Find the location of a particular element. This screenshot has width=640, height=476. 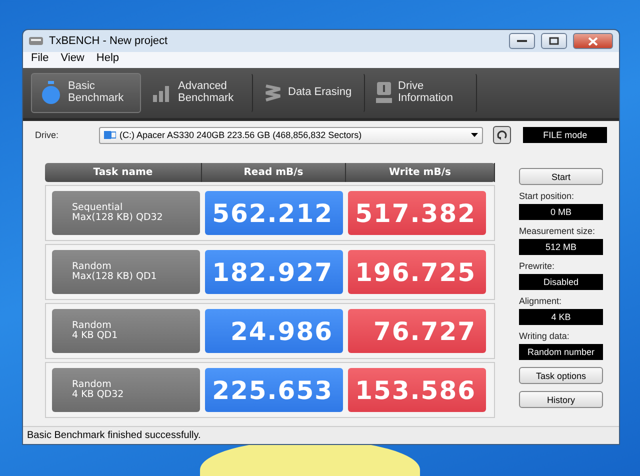

app-icon is located at coordinates (36, 41).